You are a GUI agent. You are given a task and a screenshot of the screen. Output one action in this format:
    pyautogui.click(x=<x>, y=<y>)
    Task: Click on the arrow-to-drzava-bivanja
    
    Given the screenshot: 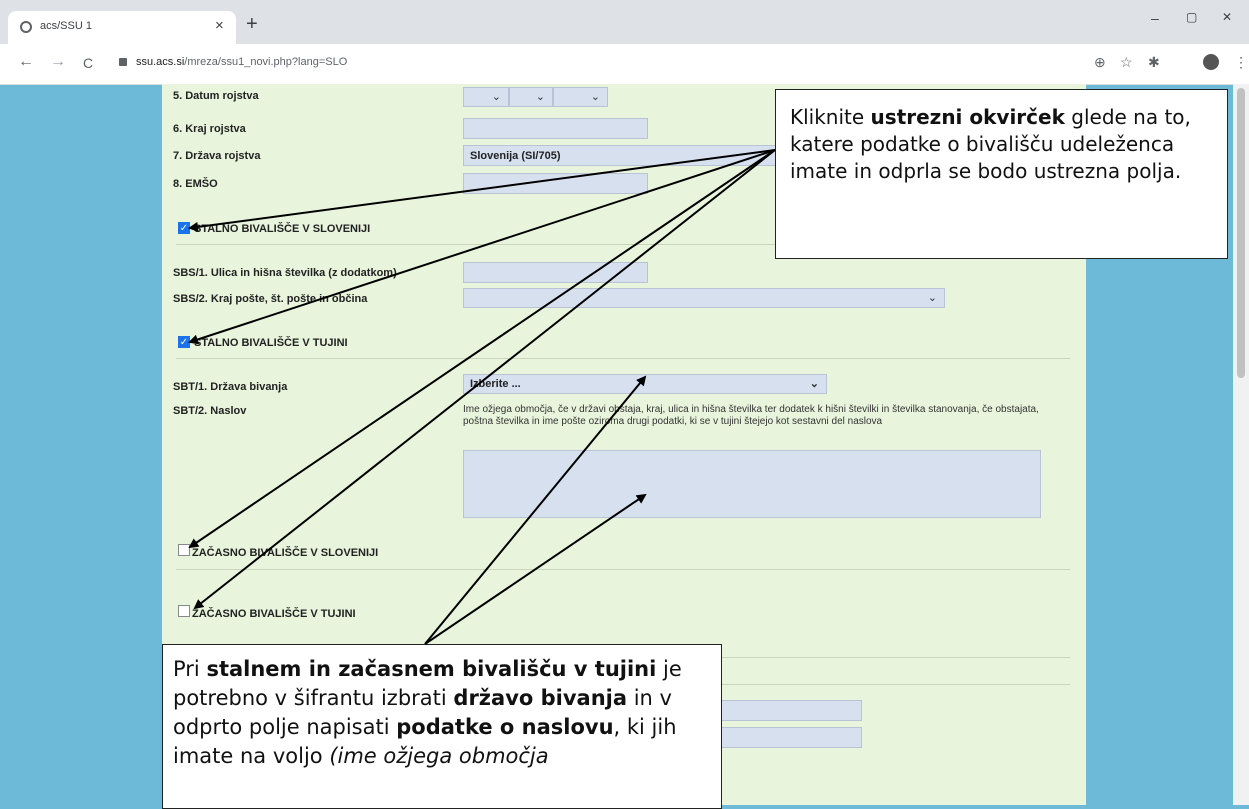 What is the action you would take?
    pyautogui.click(x=535, y=510)
    